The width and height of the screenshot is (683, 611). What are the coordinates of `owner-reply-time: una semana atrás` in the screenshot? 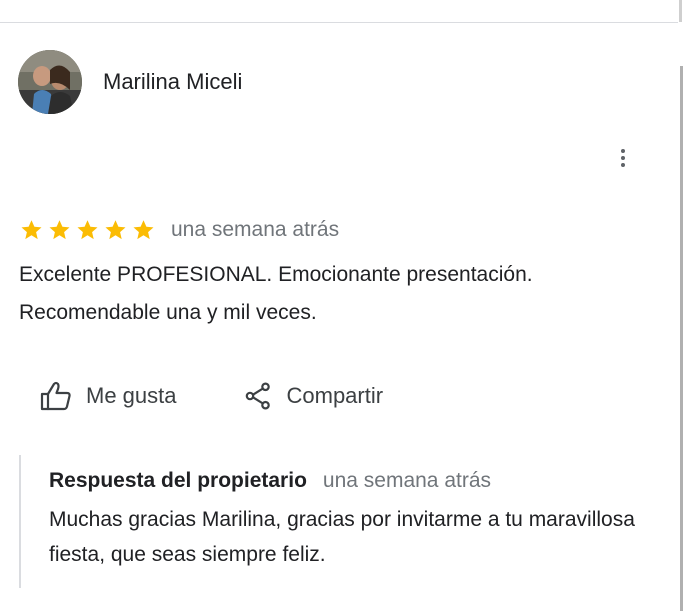 It's located at (407, 480).